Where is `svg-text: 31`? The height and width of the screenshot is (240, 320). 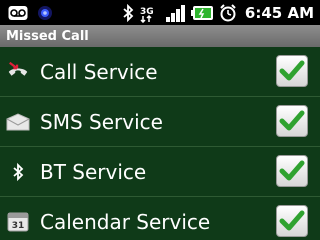 svg-text: 31 is located at coordinates (18, 226).